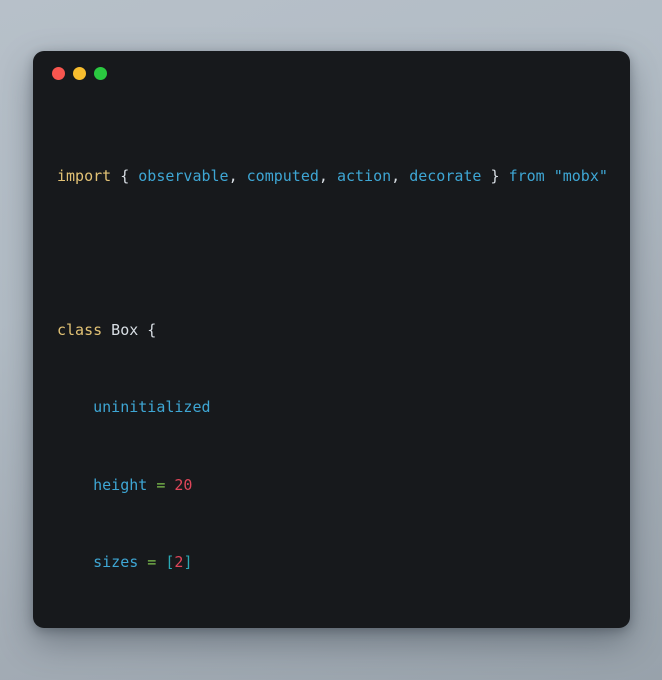 The height and width of the screenshot is (680, 662). What do you see at coordinates (364, 175) in the screenshot?
I see `token-action-import: action` at bounding box center [364, 175].